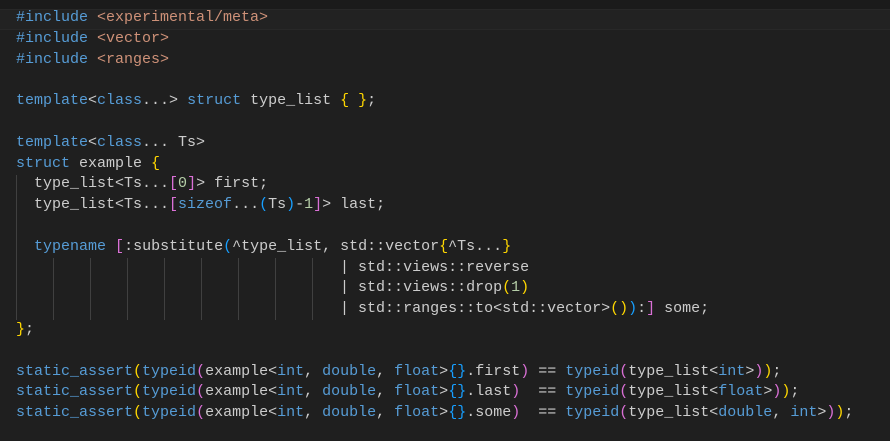  What do you see at coordinates (354, 205) in the screenshot?
I see `code-token: > last;` at bounding box center [354, 205].